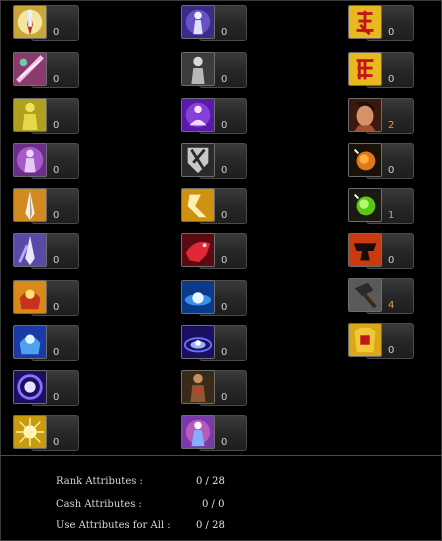  I want to click on frost-hand-icon, so click(30, 342).